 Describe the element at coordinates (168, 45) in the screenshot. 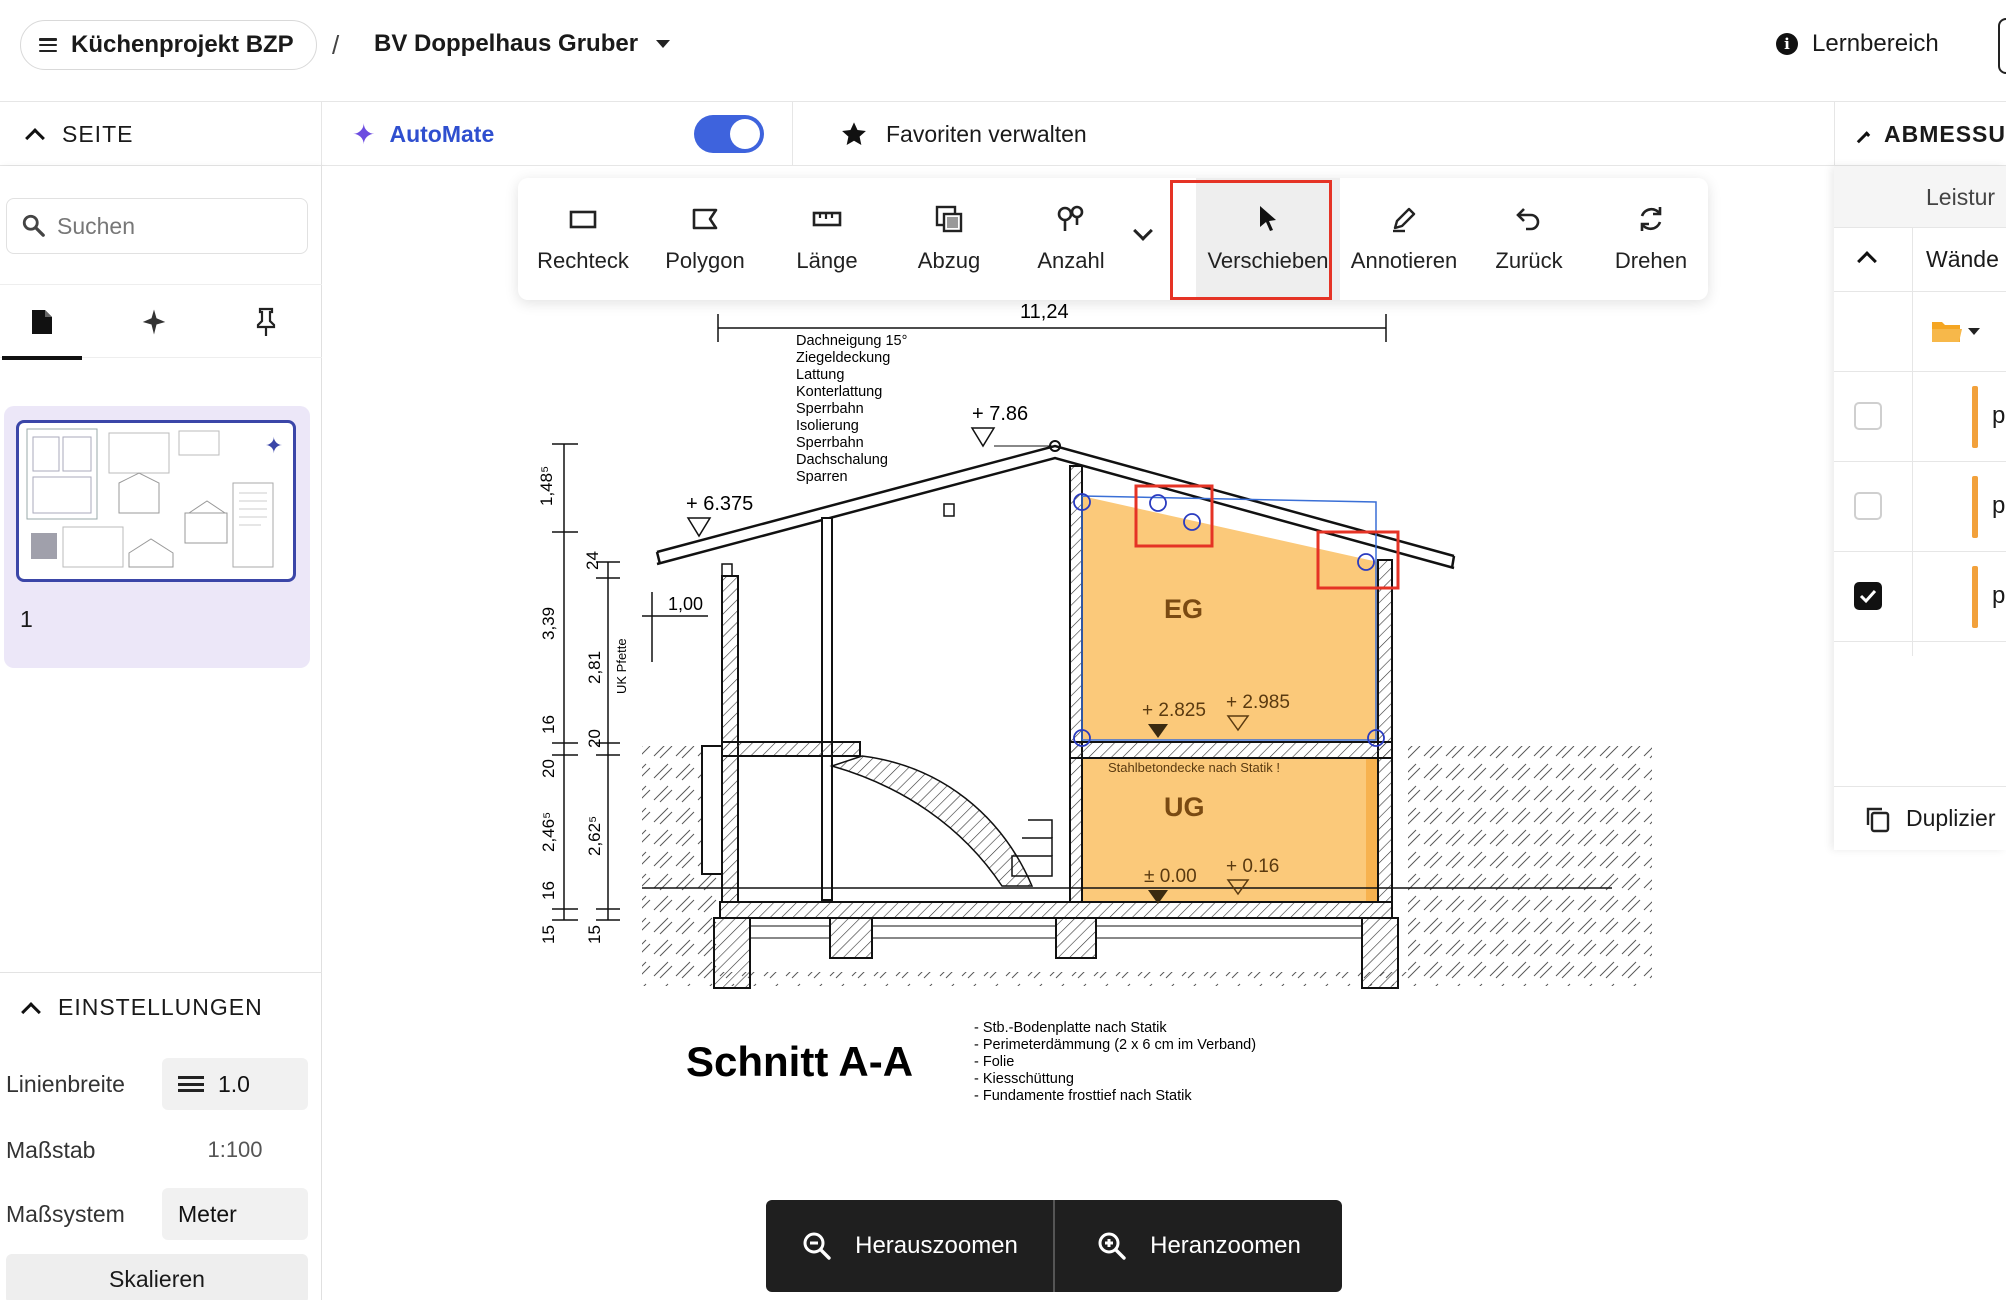

I see `project-menu-button: Küchenprojekt BZP` at that location.